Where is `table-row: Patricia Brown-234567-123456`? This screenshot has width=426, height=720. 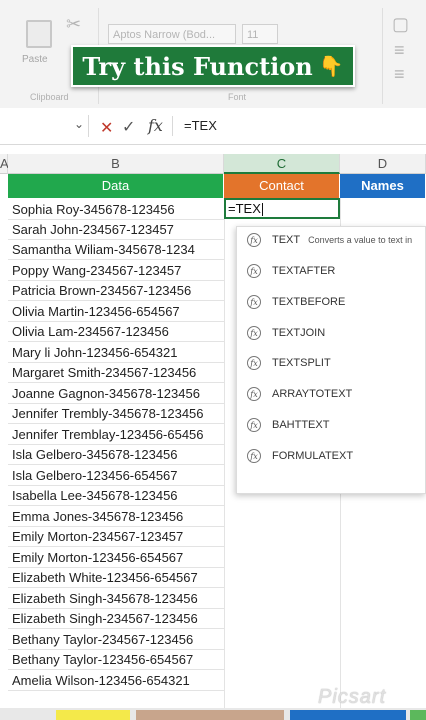
table-row: Patricia Brown-234567-123456 is located at coordinates (116, 291).